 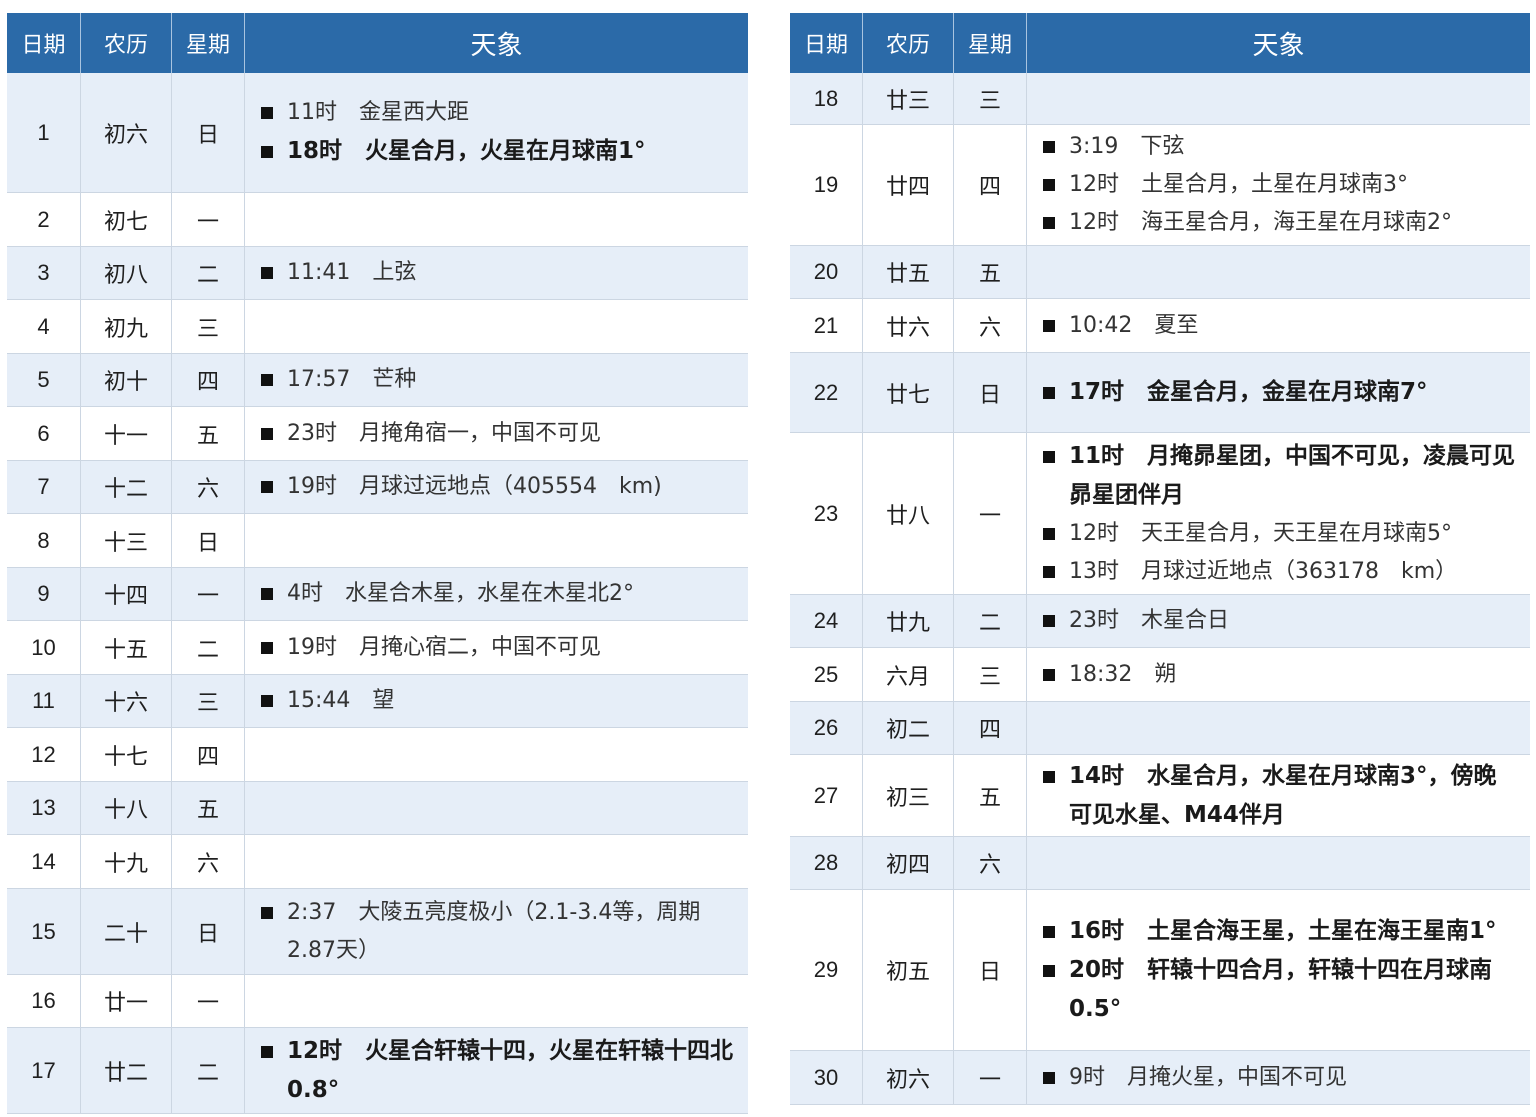 What do you see at coordinates (826, 728) in the screenshot?
I see `date-cell: 26` at bounding box center [826, 728].